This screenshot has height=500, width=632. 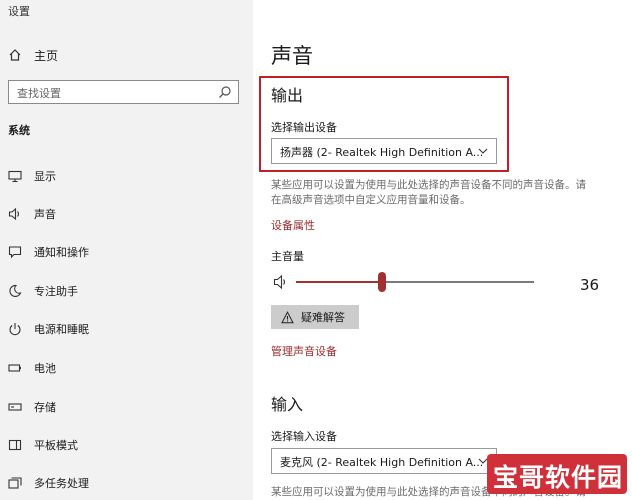 I want to click on monitor-icon, so click(x=15, y=176).